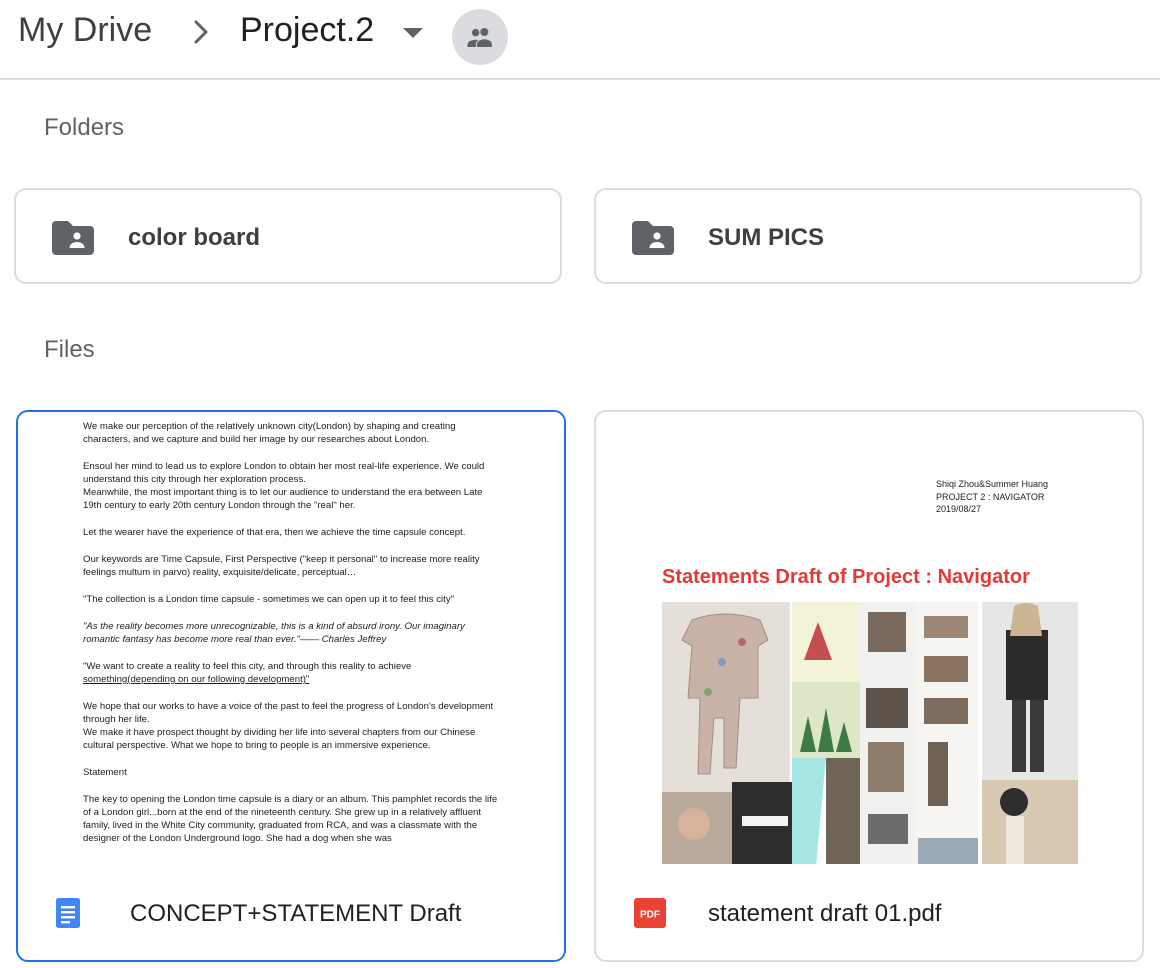 The image size is (1160, 968). I want to click on people-icon, so click(479, 37).